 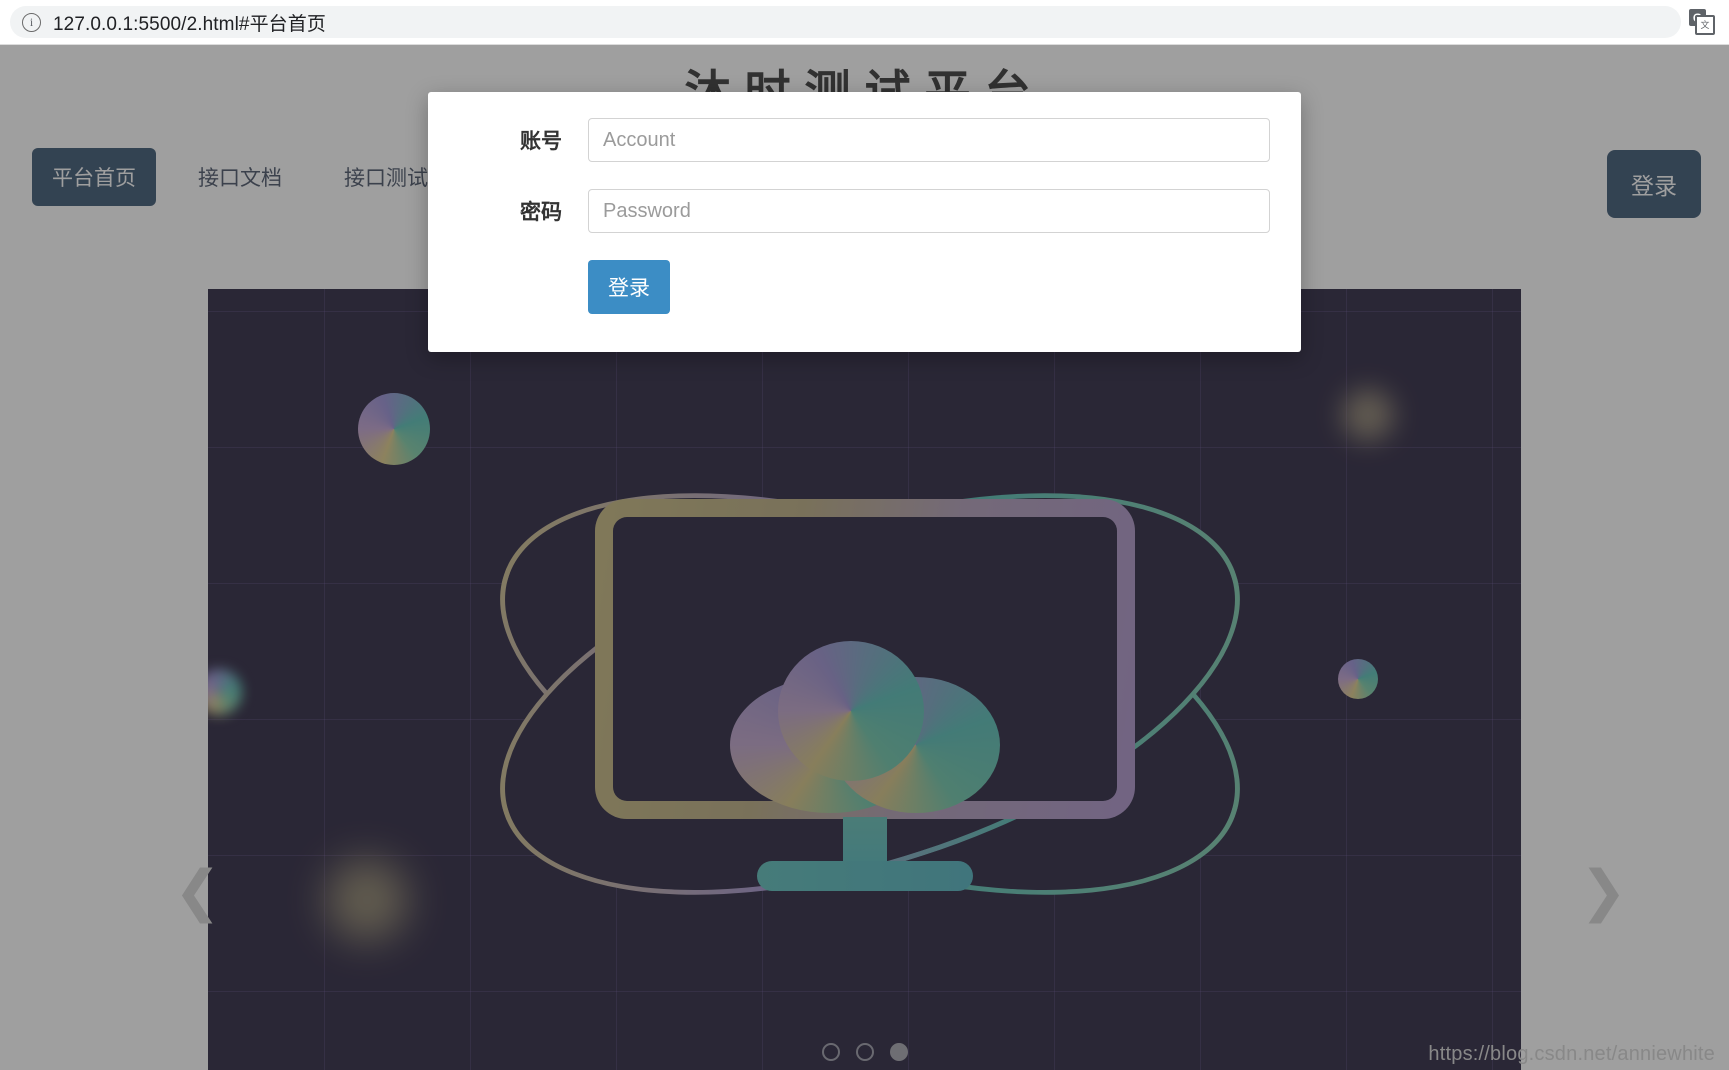 What do you see at coordinates (1705, 25) in the screenshot?
I see `translate-icon-cjk: 文` at bounding box center [1705, 25].